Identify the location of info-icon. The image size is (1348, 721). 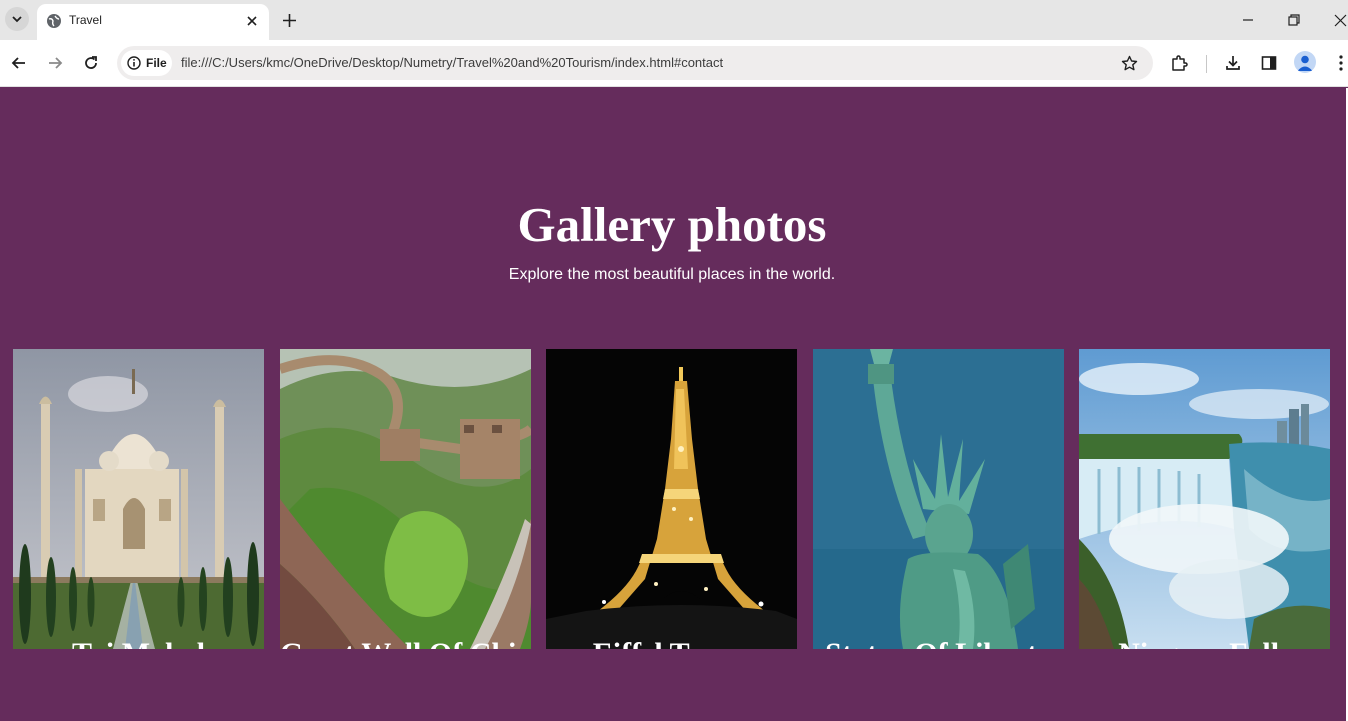
(134, 63).